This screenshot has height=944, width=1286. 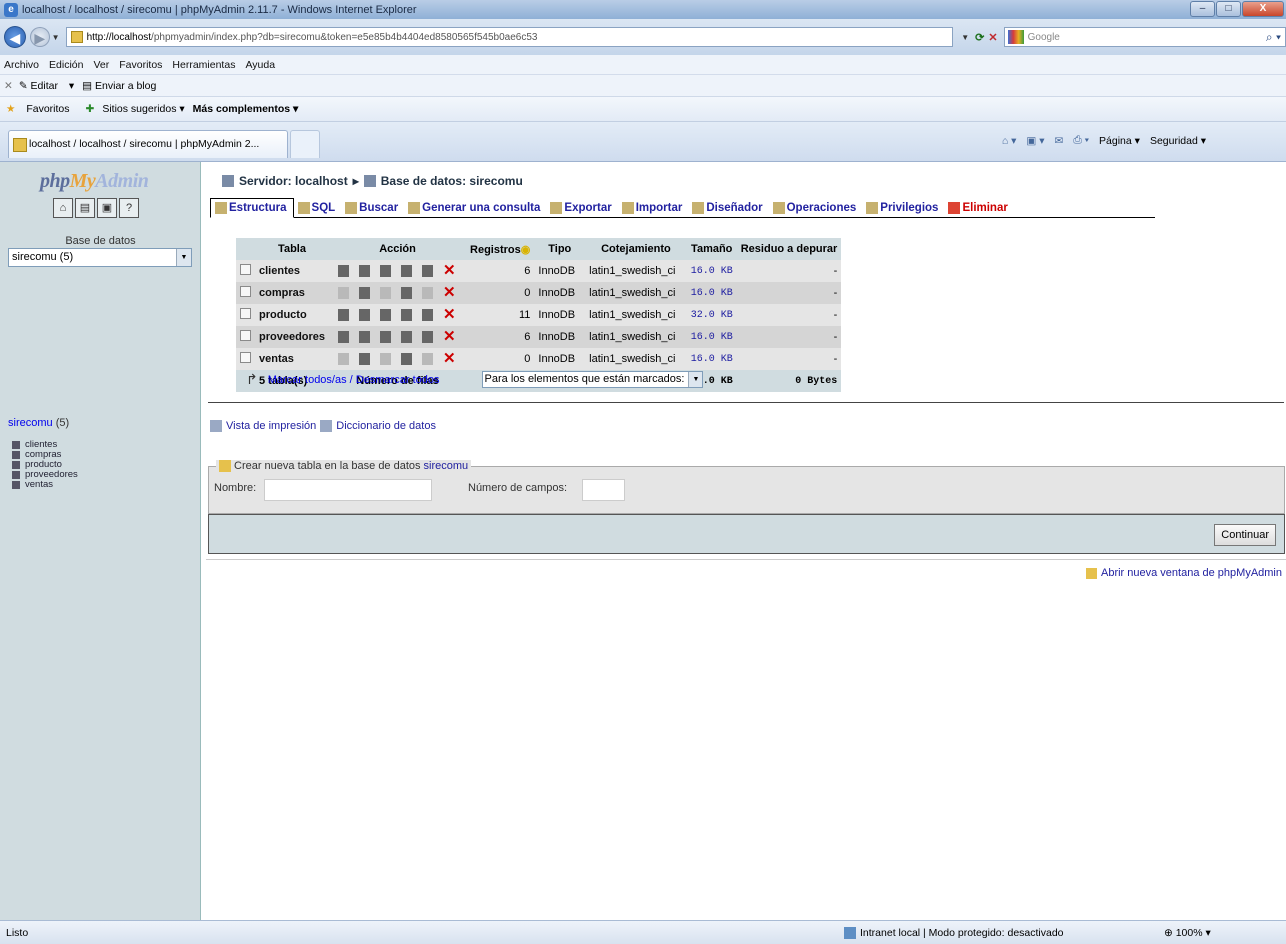 What do you see at coordinates (1202, 9) in the screenshot?
I see `minimize-button: –` at bounding box center [1202, 9].